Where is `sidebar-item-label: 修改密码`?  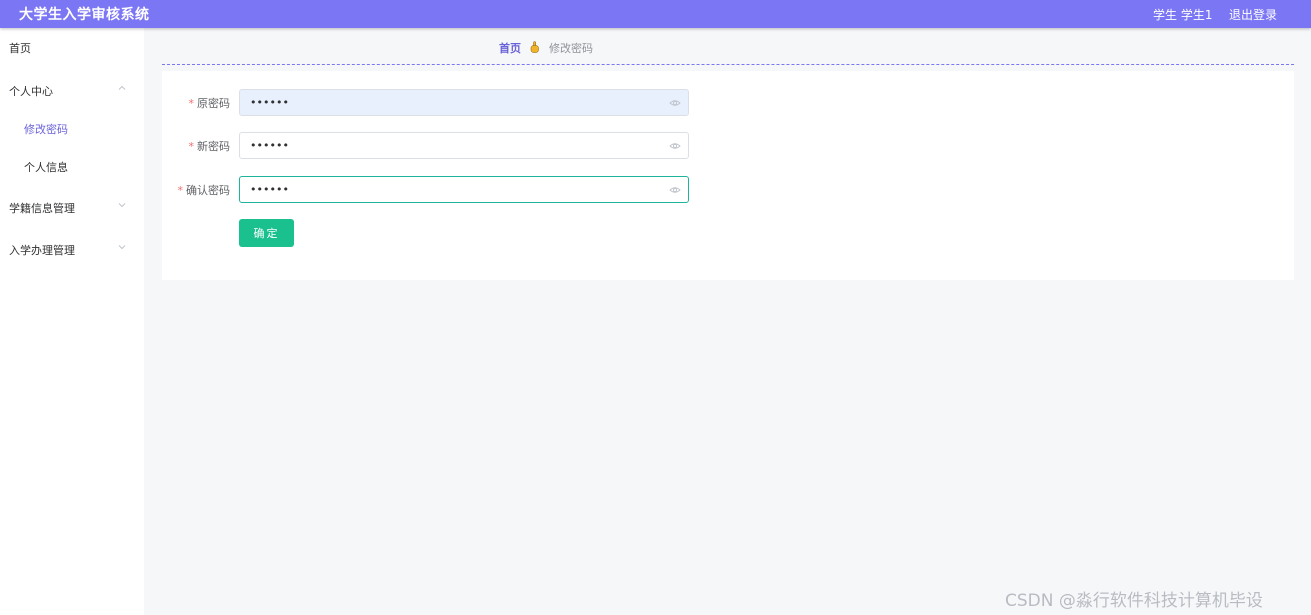 sidebar-item-label: 修改密码 is located at coordinates (46, 129).